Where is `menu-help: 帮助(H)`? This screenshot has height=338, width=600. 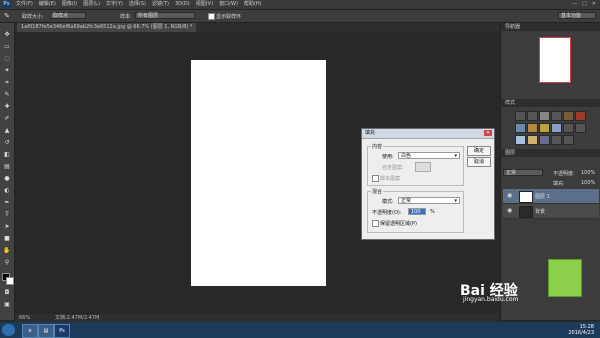 menu-help: 帮助(H) is located at coordinates (253, 4).